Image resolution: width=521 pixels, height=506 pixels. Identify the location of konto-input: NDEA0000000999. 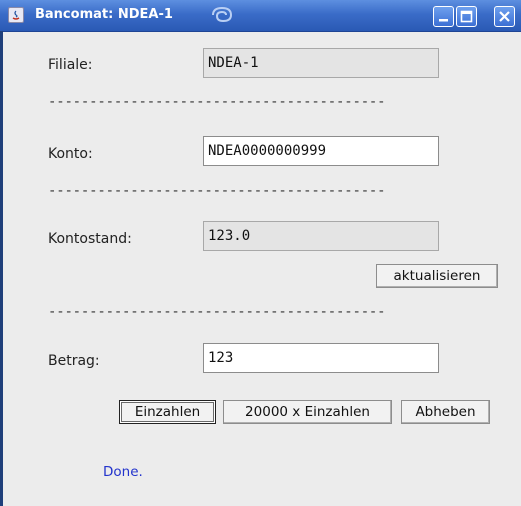
(321, 151).